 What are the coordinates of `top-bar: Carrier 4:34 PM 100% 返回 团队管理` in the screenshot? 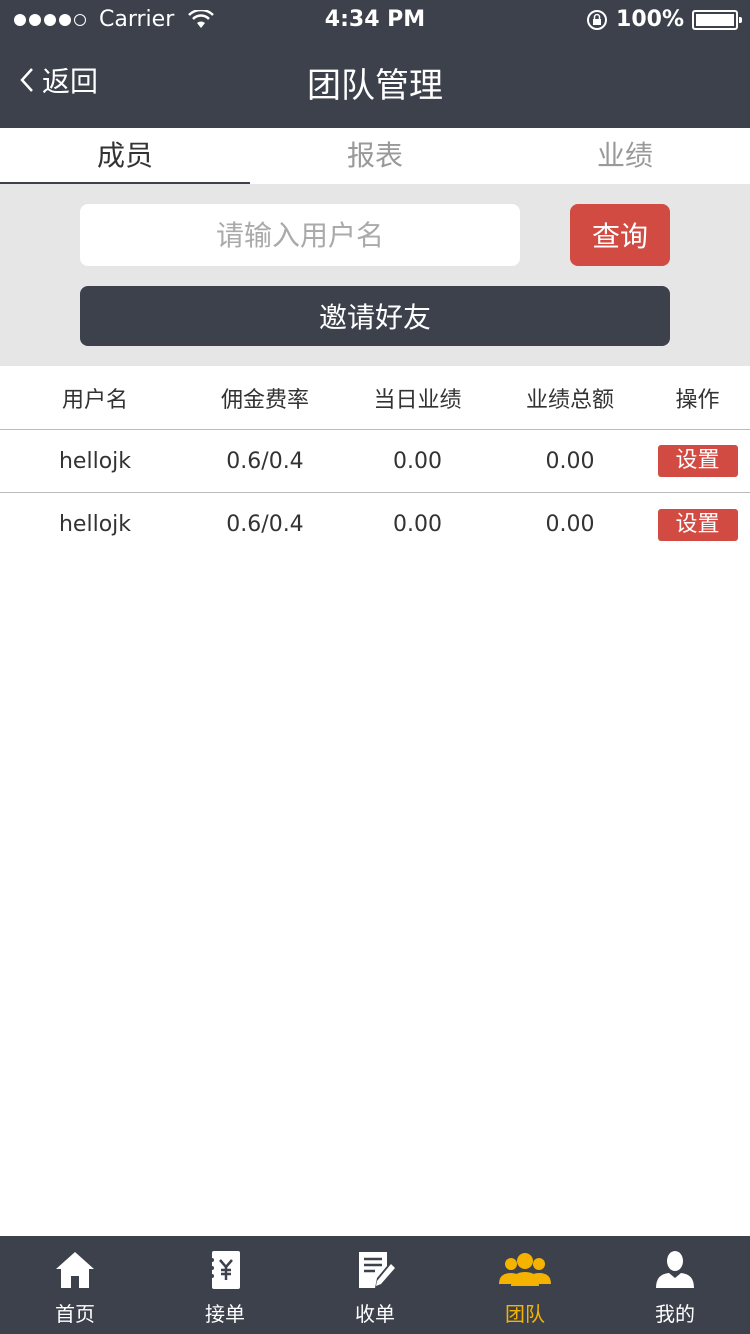 It's located at (375, 64).